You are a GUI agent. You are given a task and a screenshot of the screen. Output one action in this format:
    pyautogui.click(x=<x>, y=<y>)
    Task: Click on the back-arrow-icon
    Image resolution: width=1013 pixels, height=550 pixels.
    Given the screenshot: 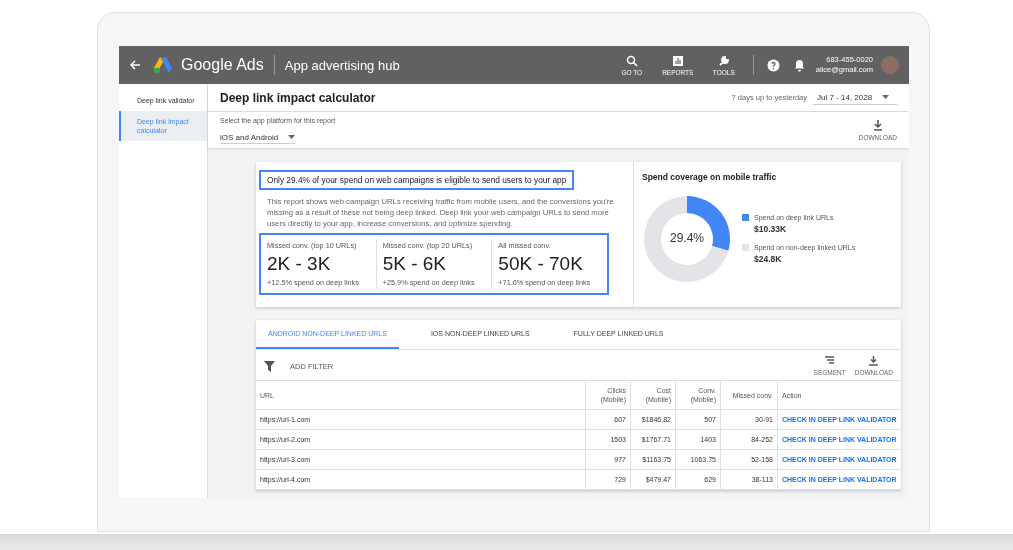 What is the action you would take?
    pyautogui.click(x=135, y=65)
    